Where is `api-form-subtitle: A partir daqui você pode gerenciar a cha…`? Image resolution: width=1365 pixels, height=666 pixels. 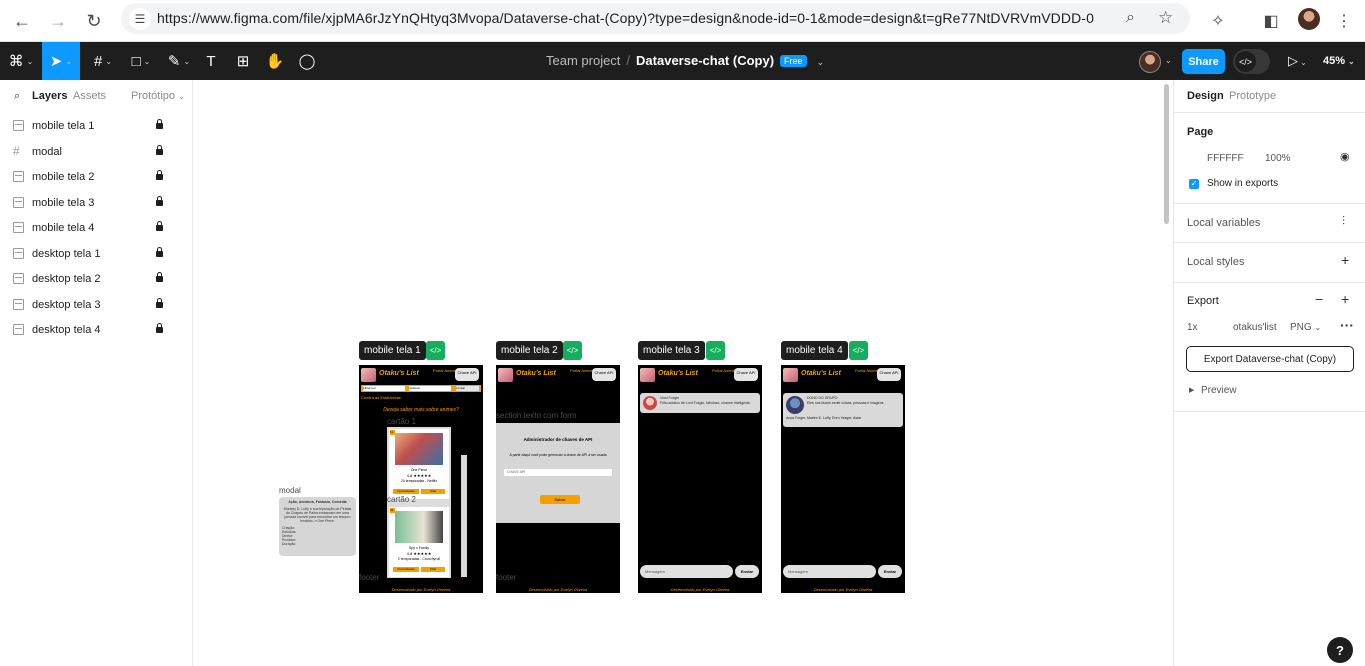 api-form-subtitle: A partir daqui você pode gerenciar a cha… is located at coordinates (558, 455).